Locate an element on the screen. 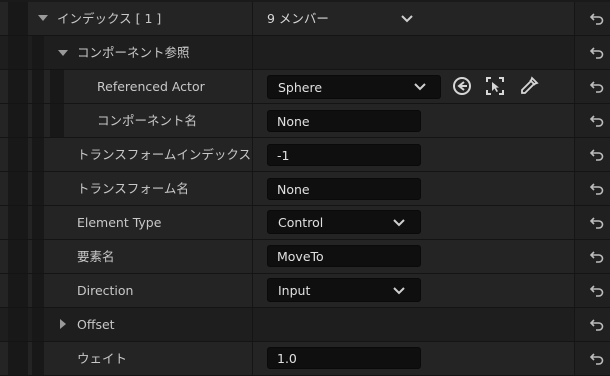 The height and width of the screenshot is (376, 610). row-component-ref: コンポーネント参照 is located at coordinates (305, 53).